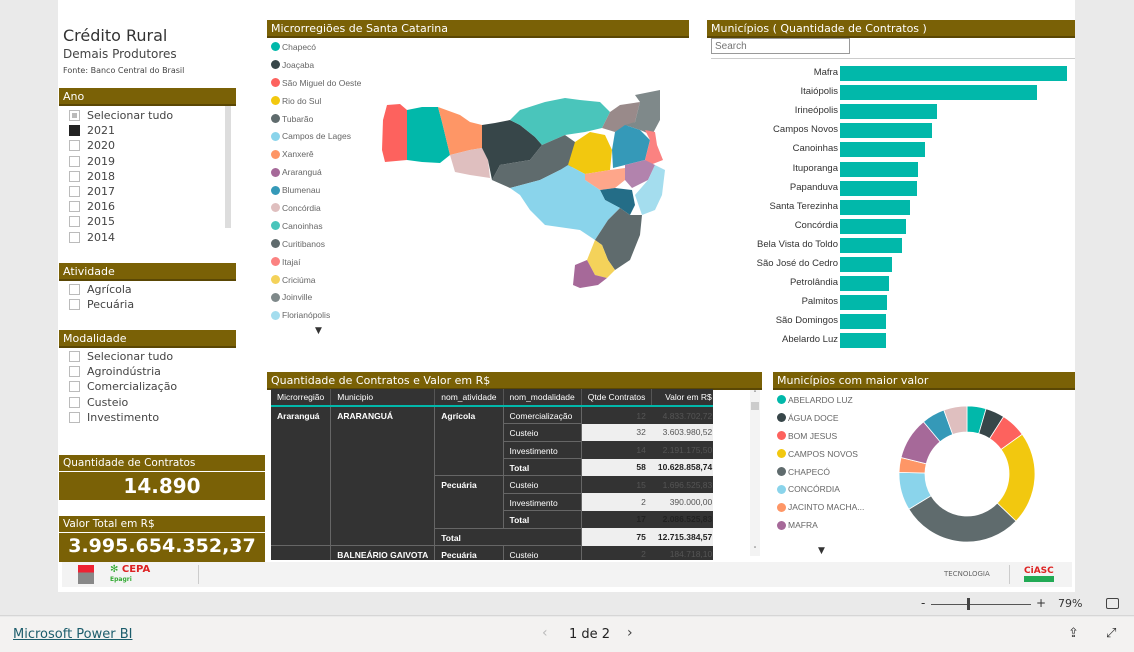  What do you see at coordinates (891, 283) in the screenshot?
I see `bar-row: Petrolândia` at bounding box center [891, 283].